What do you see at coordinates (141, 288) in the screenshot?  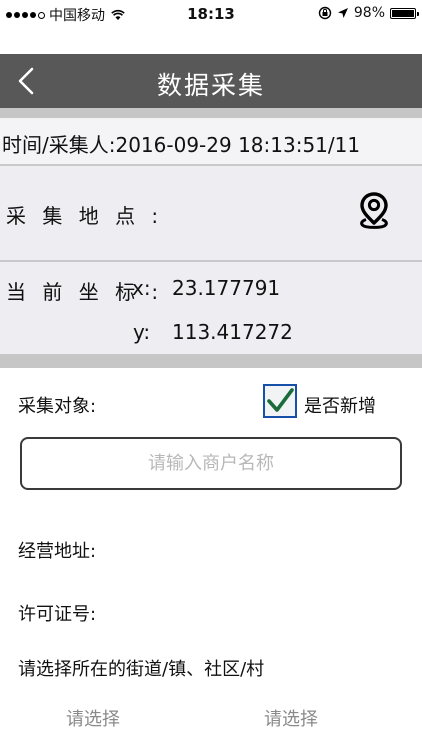 I see `x-label: x:` at bounding box center [141, 288].